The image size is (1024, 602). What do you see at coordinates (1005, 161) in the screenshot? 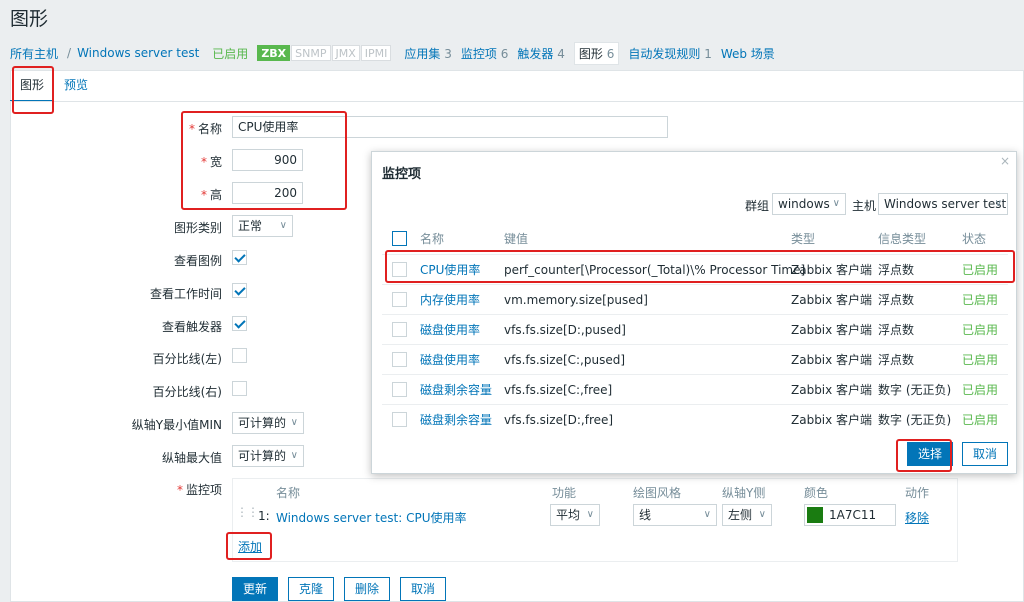
I see `close-icon: ×` at bounding box center [1005, 161].